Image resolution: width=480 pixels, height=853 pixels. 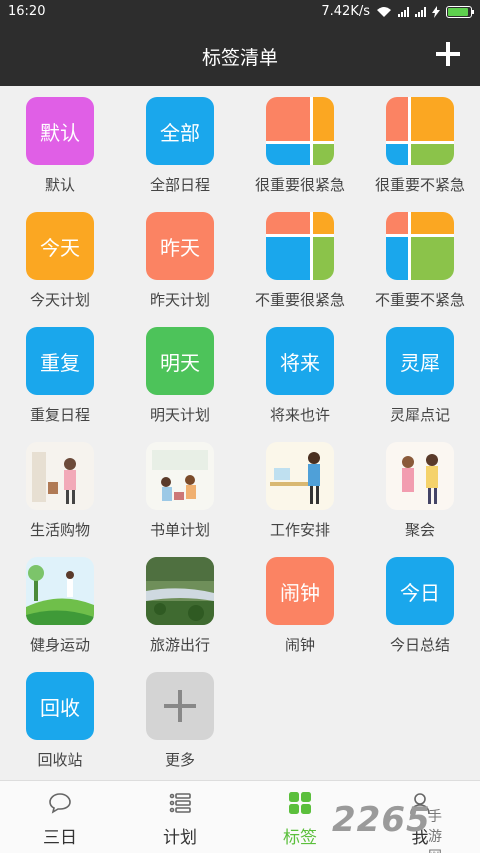 I want to click on tag-tile: 闹钟, so click(x=300, y=591).